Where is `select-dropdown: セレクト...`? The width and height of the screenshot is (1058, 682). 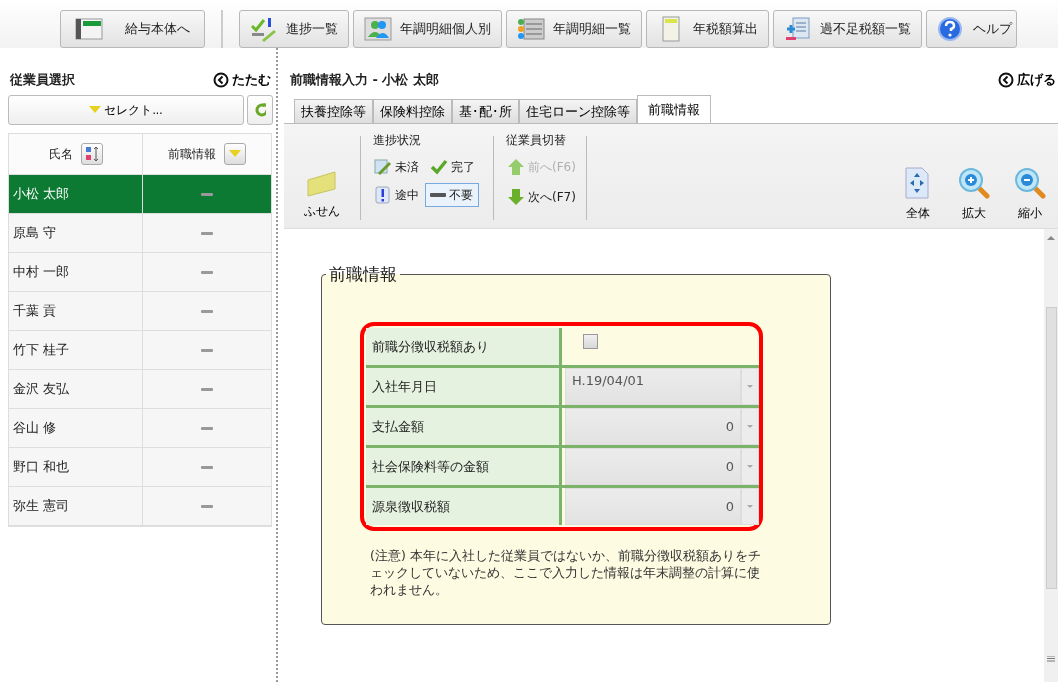 select-dropdown: セレクト... is located at coordinates (126, 110).